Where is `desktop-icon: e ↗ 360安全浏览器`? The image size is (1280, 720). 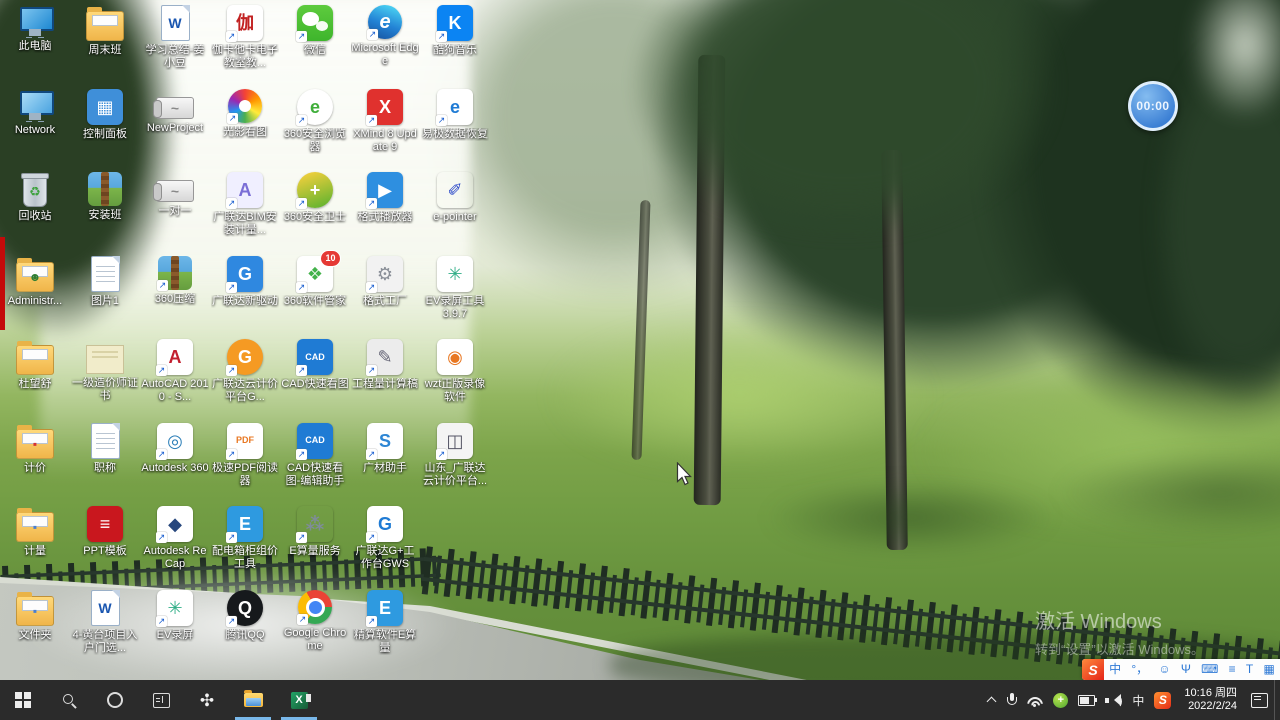
desktop-icon: e ↗ 360安全浏览器 is located at coordinates (315, 121).